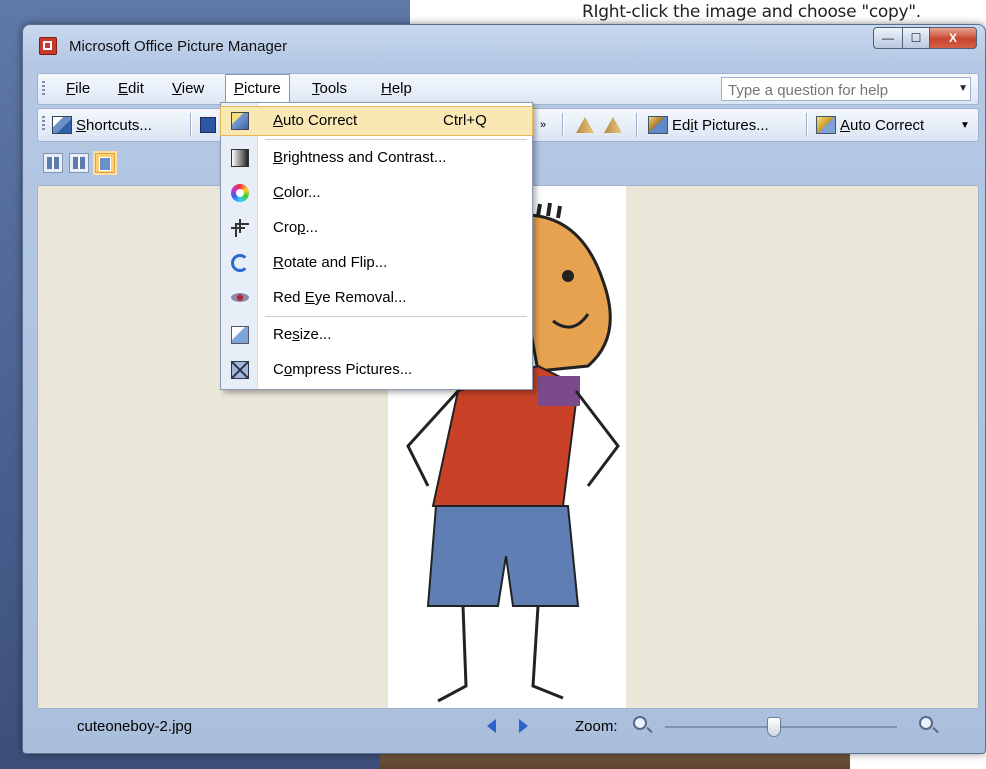 This screenshot has height=769, width=986. What do you see at coordinates (376, 121) in the screenshot?
I see `menu-item-auto-correct: Auto Correct Ctrl+Q` at bounding box center [376, 121].